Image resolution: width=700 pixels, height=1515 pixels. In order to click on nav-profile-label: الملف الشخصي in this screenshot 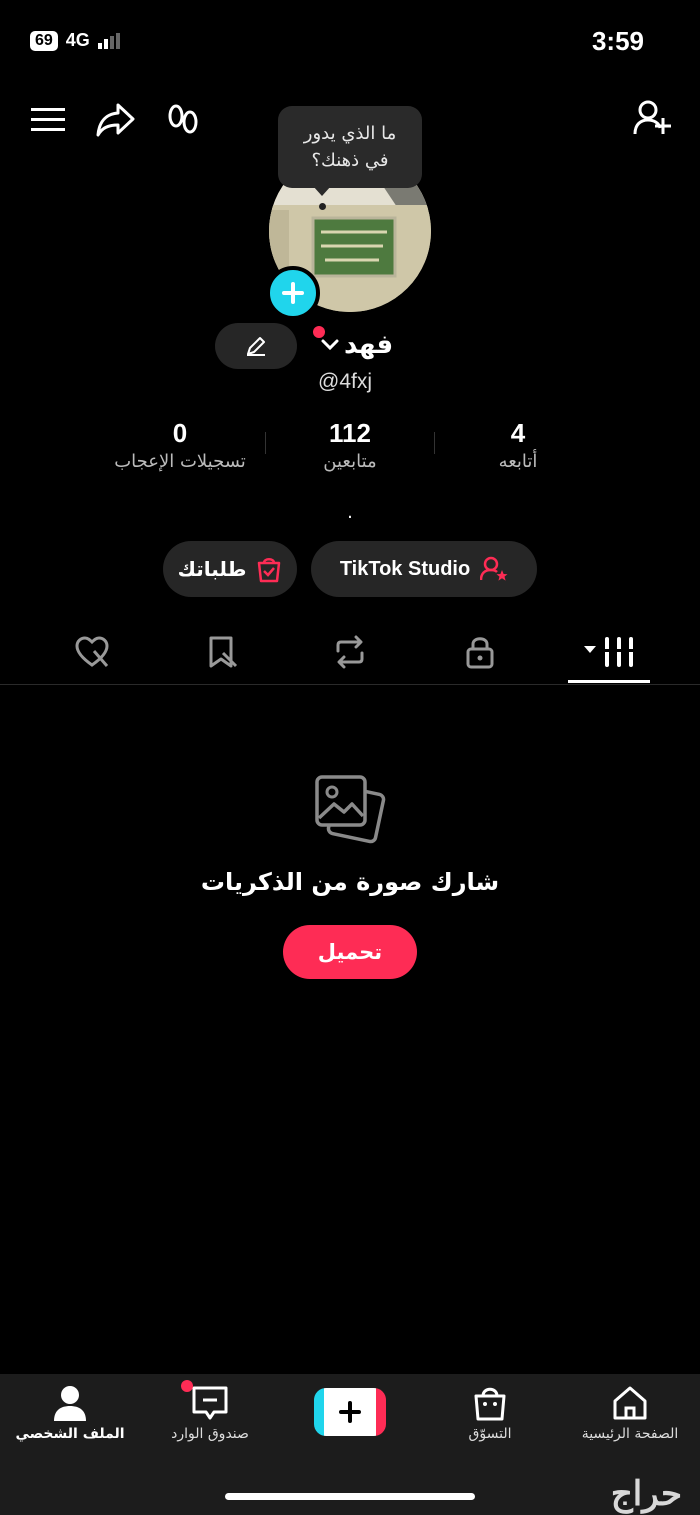, I will do `click(70, 1434)`.